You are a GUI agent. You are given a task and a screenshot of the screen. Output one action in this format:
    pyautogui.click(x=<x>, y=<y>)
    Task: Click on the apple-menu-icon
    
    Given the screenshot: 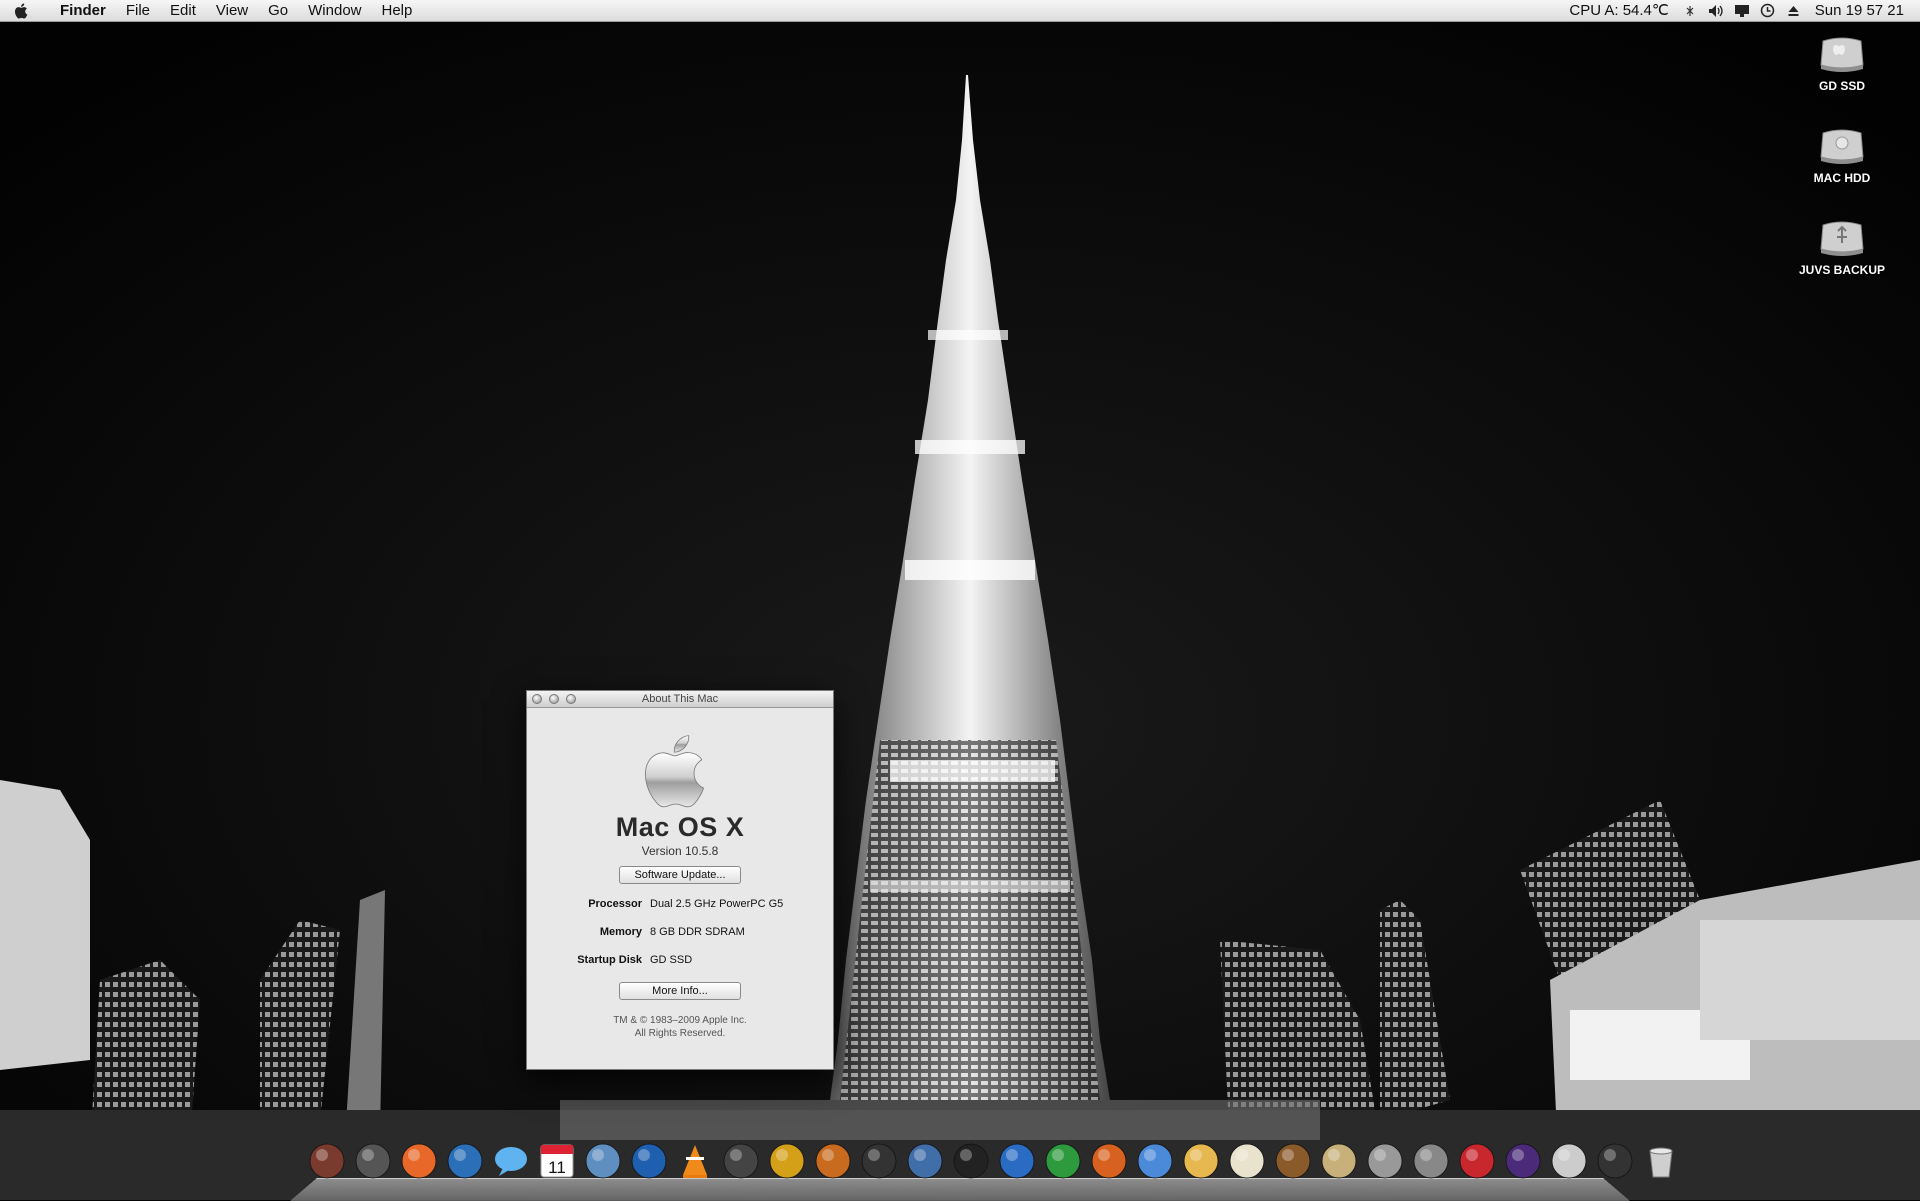 What is the action you would take?
    pyautogui.click(x=27, y=11)
    